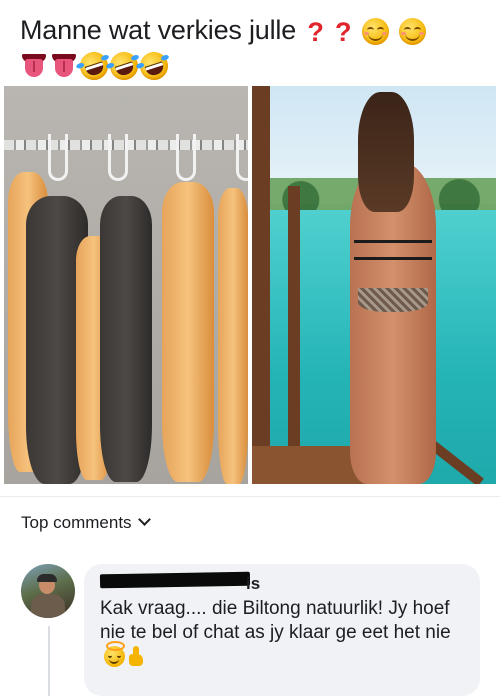 This screenshot has width=500, height=696. I want to click on woman-figure, so click(396, 288).